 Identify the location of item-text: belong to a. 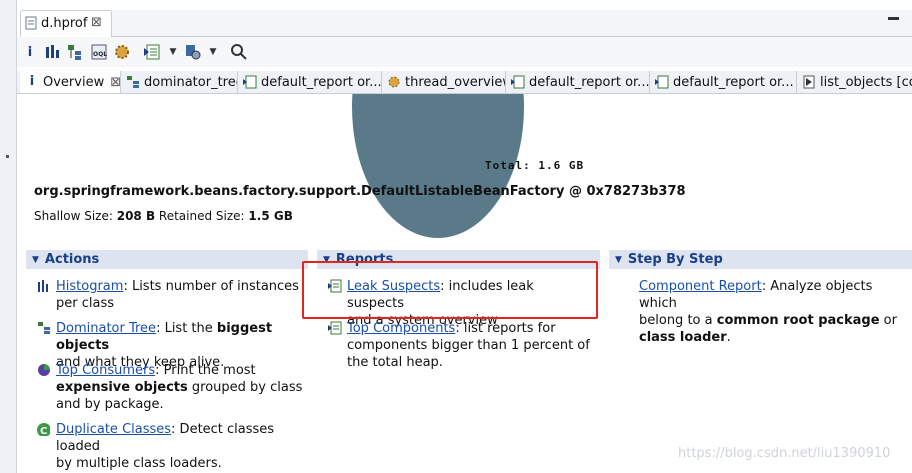
(678, 320).